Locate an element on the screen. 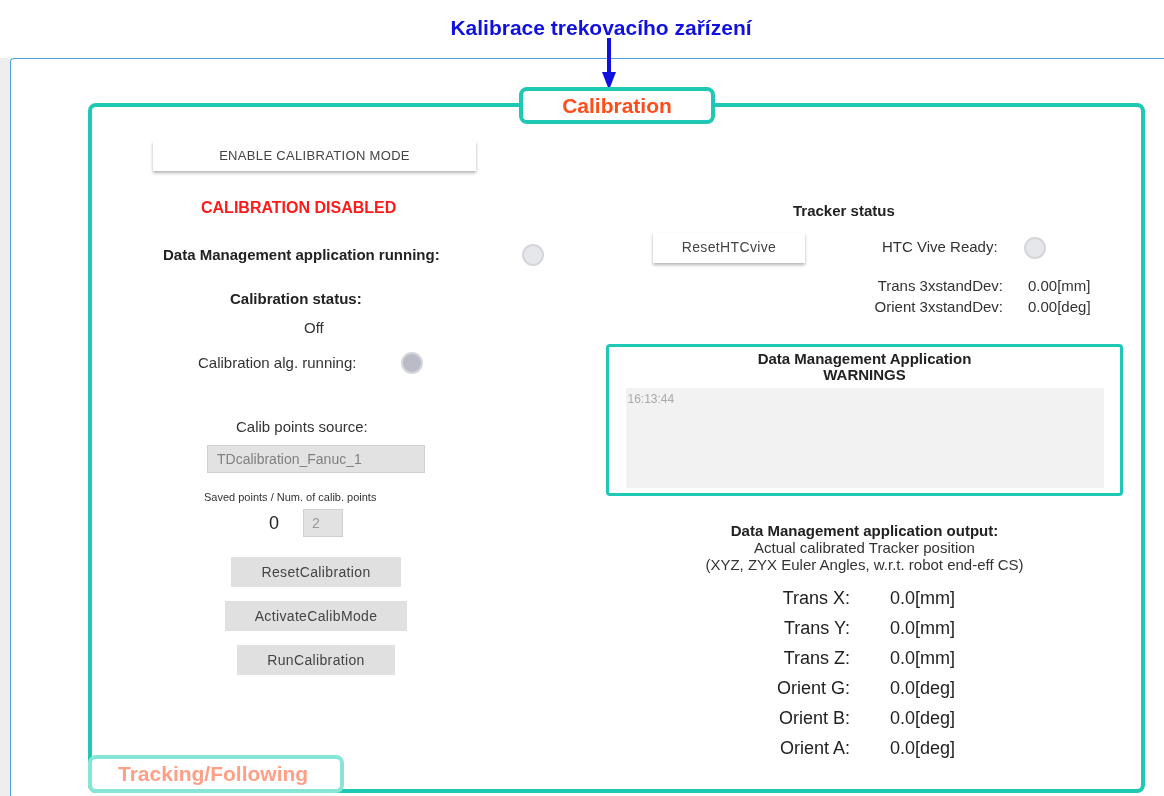  output-label: Trans Y: is located at coordinates (816, 628).